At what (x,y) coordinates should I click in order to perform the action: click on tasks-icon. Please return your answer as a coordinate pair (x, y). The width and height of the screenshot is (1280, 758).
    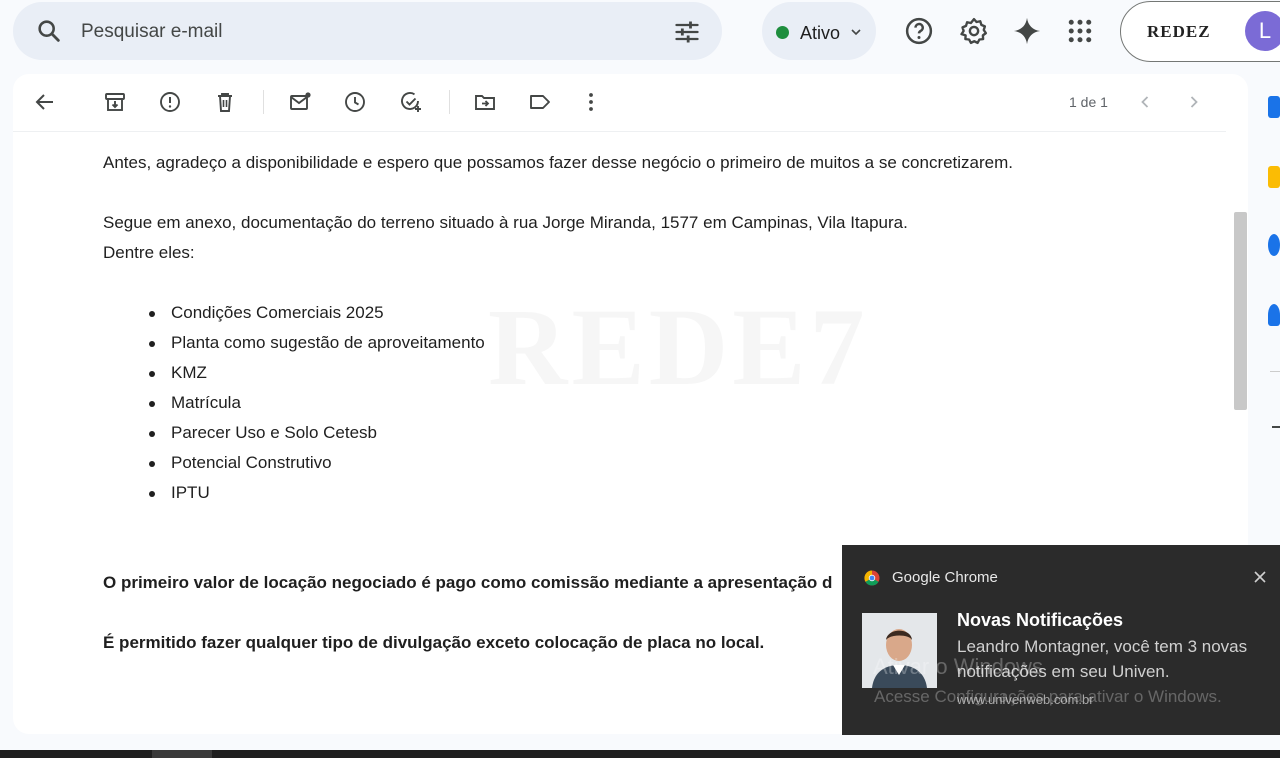
    Looking at the image, I should click on (1274, 245).